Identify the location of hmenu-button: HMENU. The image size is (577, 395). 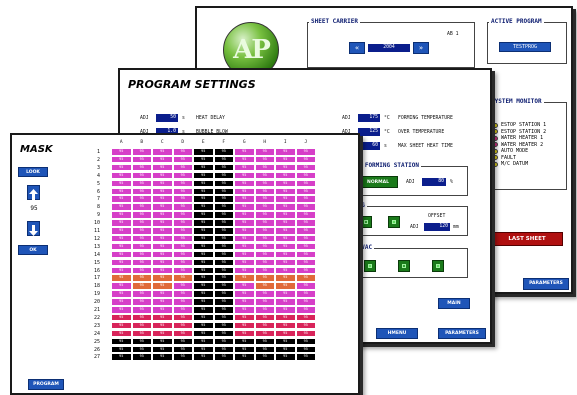
(397, 333).